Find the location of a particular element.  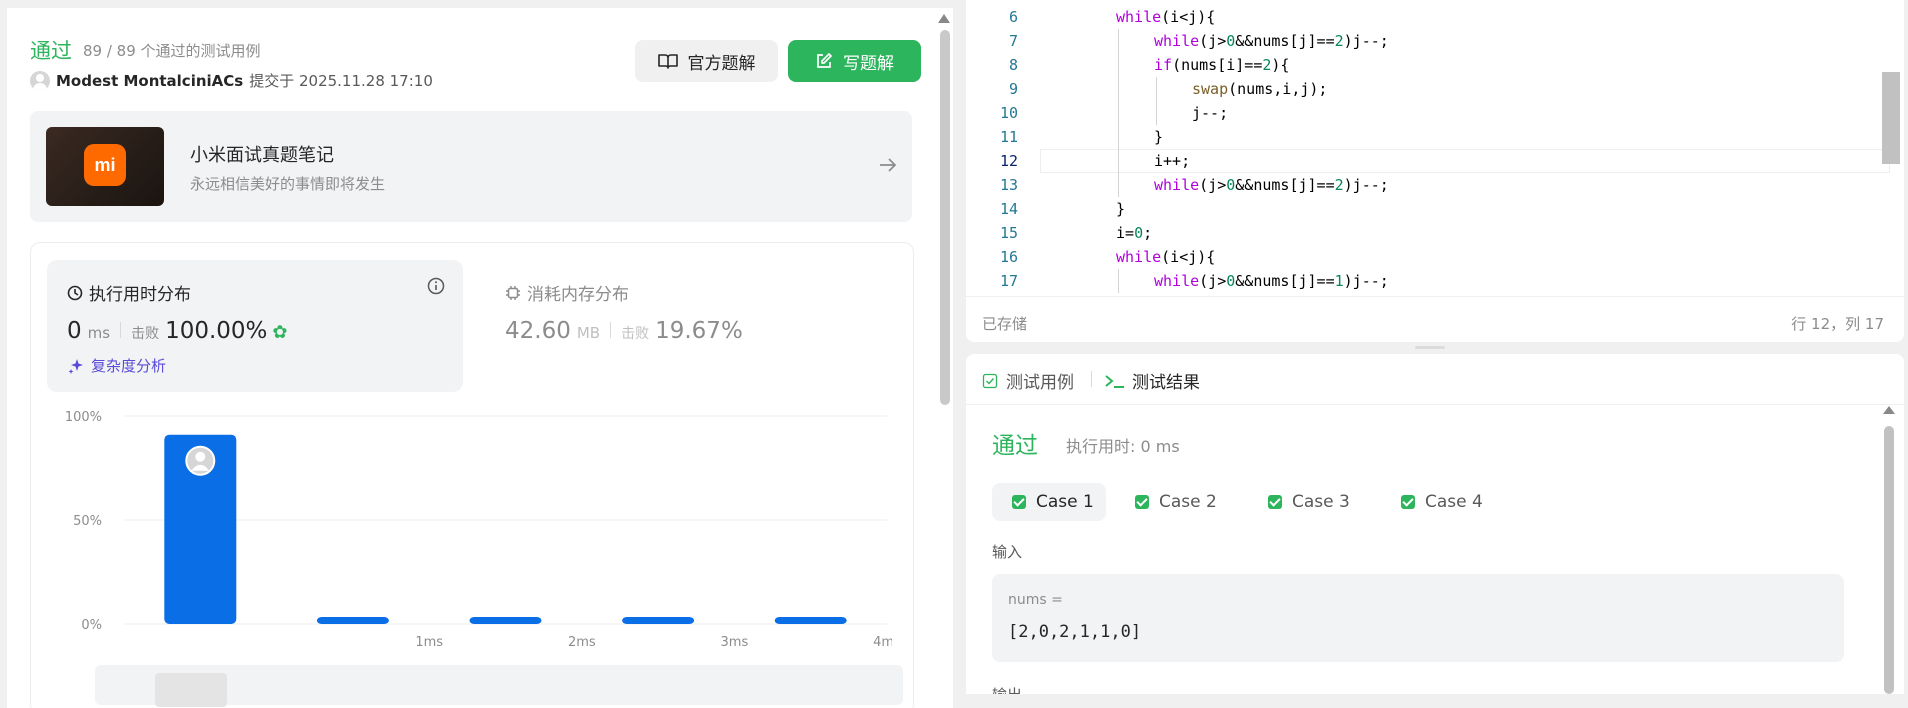

check-icon is located at coordinates (1275, 502).